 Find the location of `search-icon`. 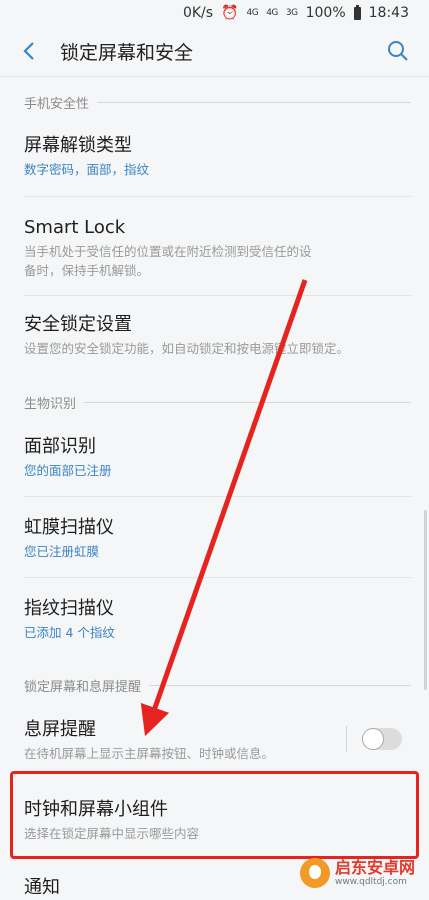

search-icon is located at coordinates (398, 51).